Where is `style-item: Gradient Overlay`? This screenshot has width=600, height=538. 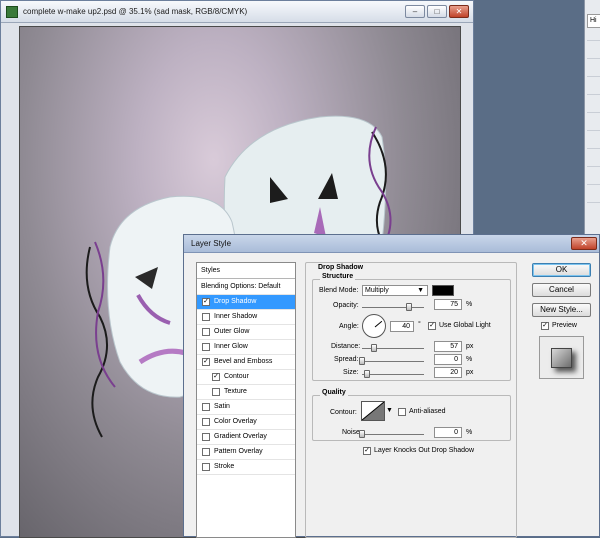 style-item: Gradient Overlay is located at coordinates (246, 437).